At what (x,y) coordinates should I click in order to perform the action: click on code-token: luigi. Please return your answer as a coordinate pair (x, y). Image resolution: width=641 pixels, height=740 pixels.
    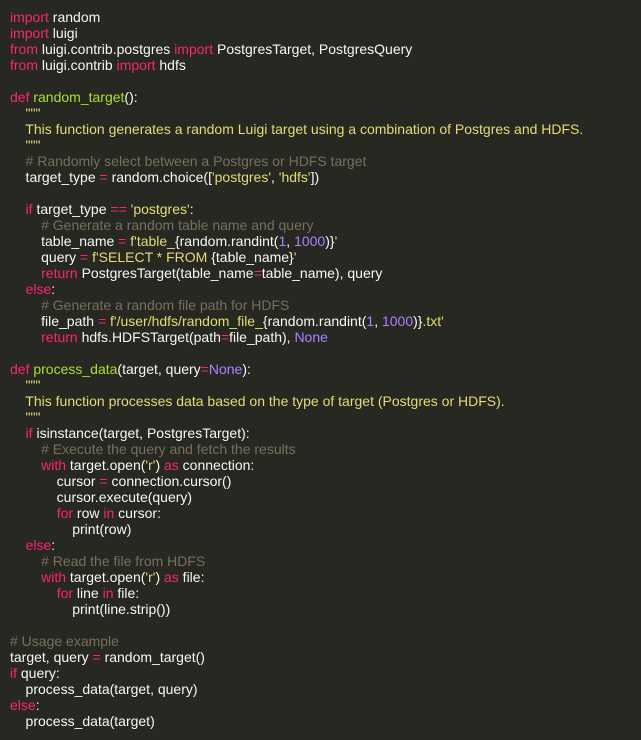
    Looking at the image, I should click on (63, 33).